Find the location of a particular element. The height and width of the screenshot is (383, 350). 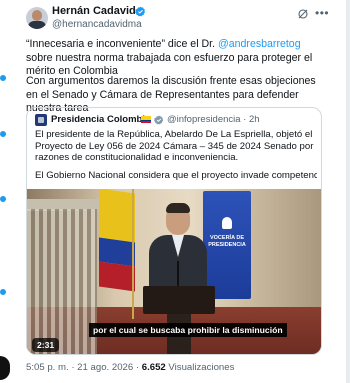

author-handle: @hernancadavidma is located at coordinates (97, 24).